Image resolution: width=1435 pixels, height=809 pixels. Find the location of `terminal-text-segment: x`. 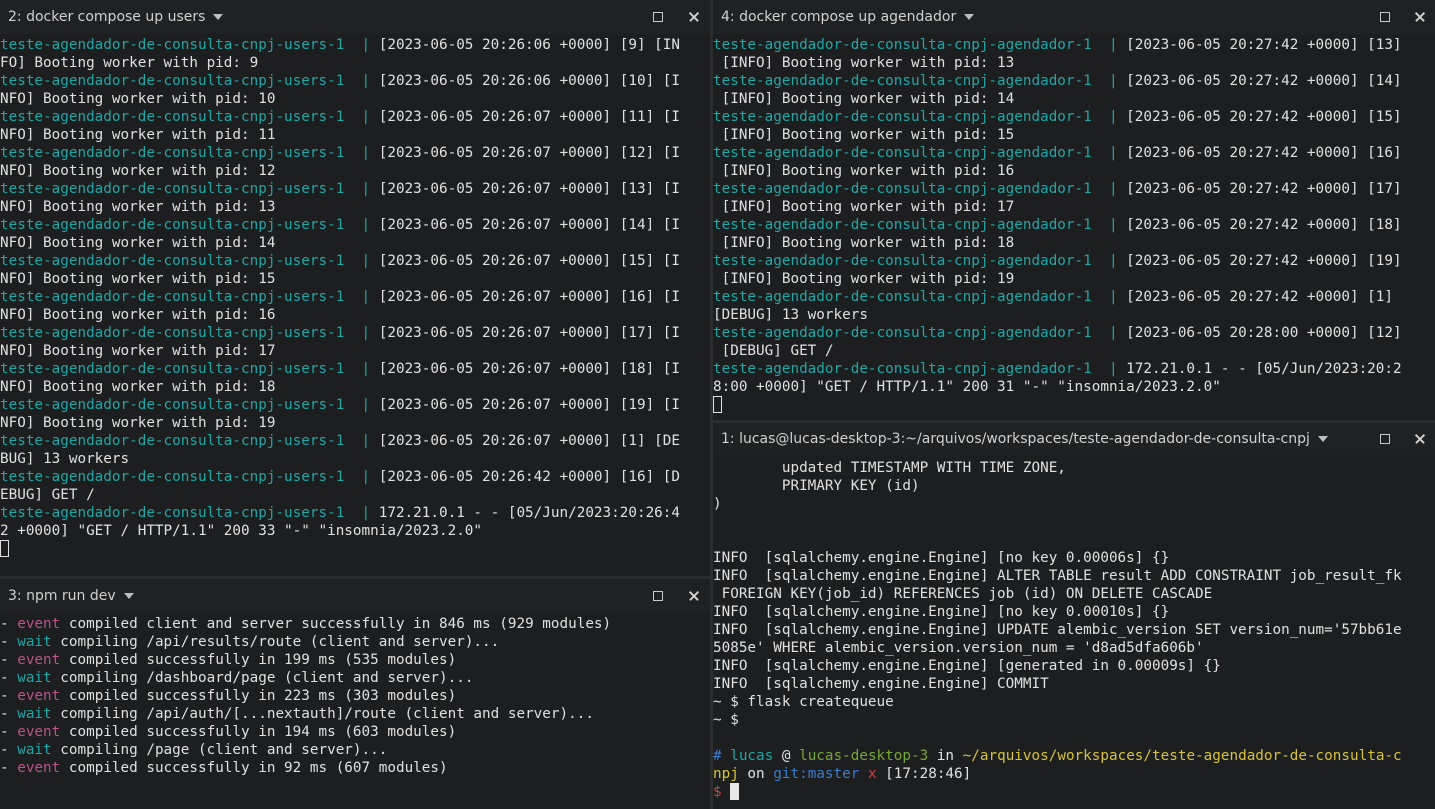

terminal-text-segment: x is located at coordinates (868, 774).